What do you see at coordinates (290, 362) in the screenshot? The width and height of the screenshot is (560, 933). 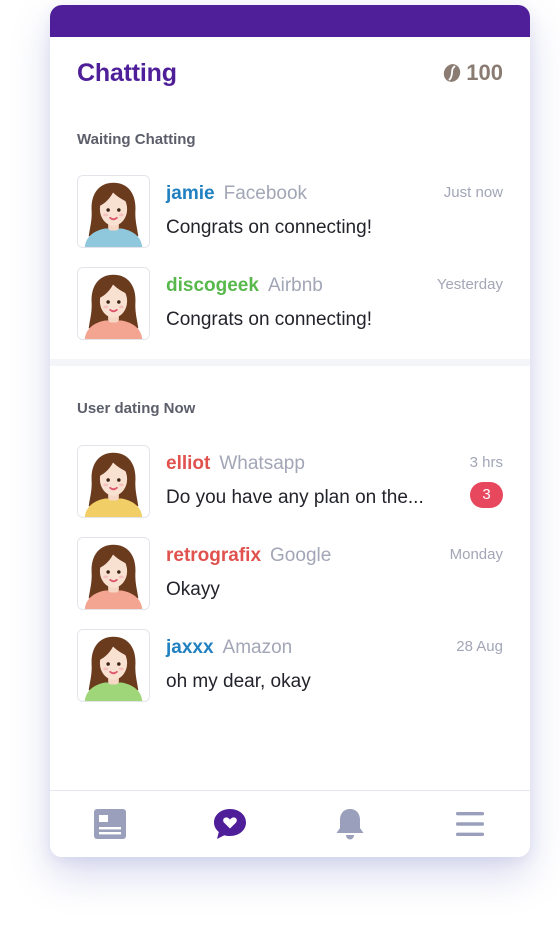 I see `section-divider` at bounding box center [290, 362].